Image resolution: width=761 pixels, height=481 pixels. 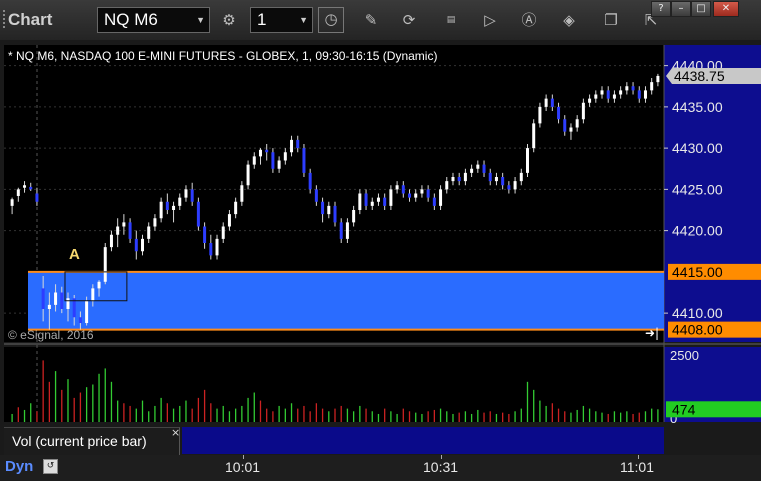 I want to click on interval-dropdown: 1 ▼, so click(x=281, y=20).